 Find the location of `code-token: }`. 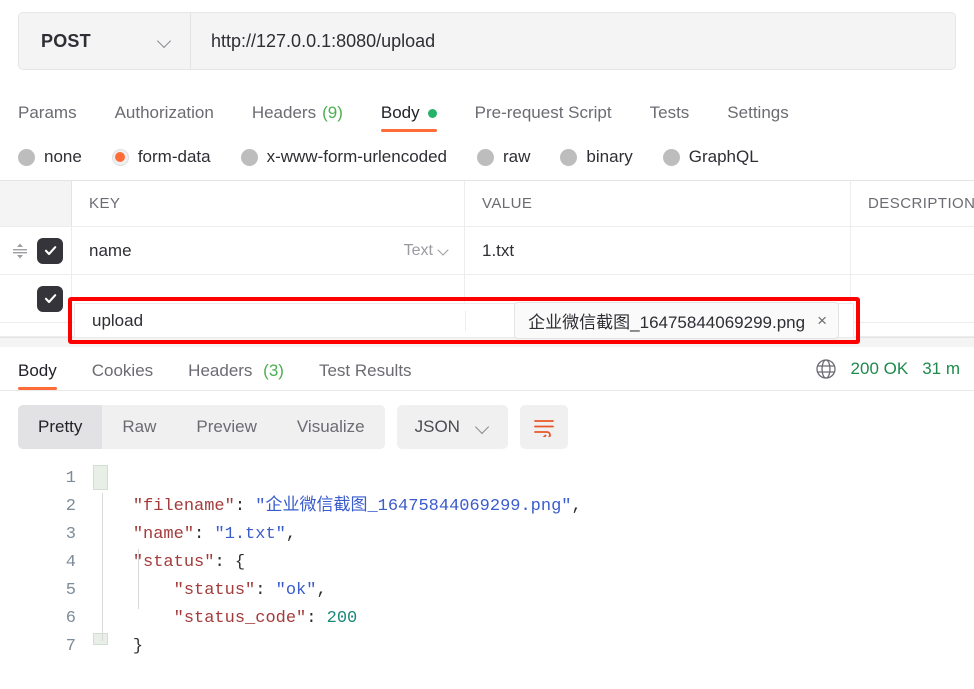

code-token: } is located at coordinates (138, 646).